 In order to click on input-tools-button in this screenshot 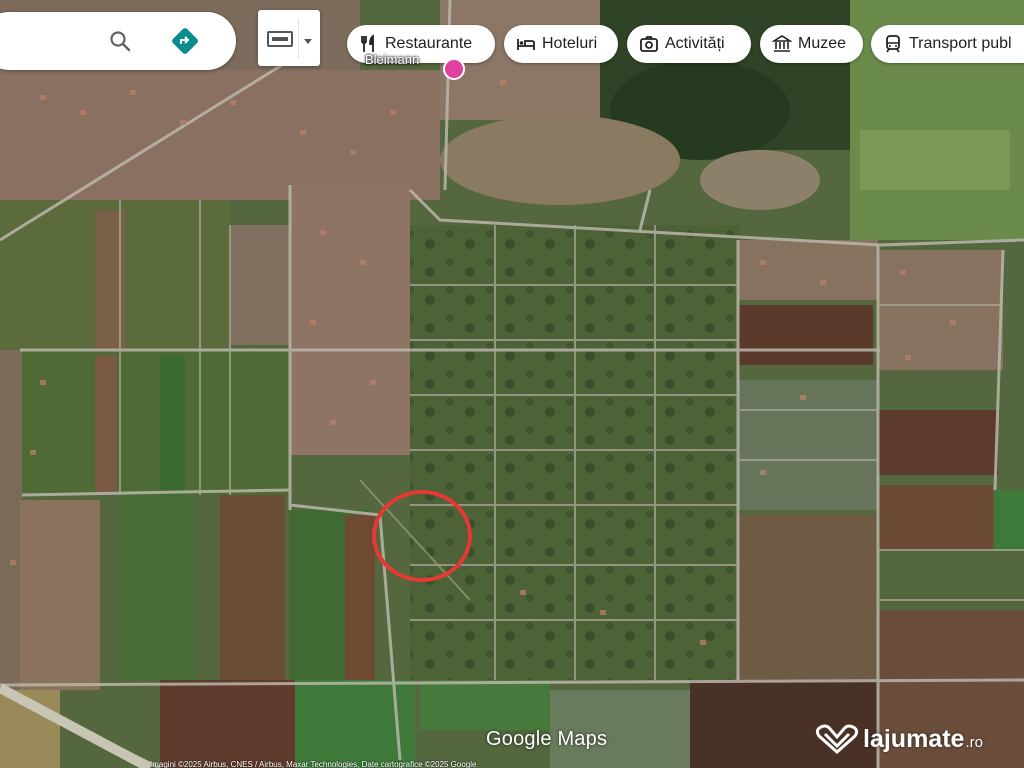, I will do `click(289, 38)`.